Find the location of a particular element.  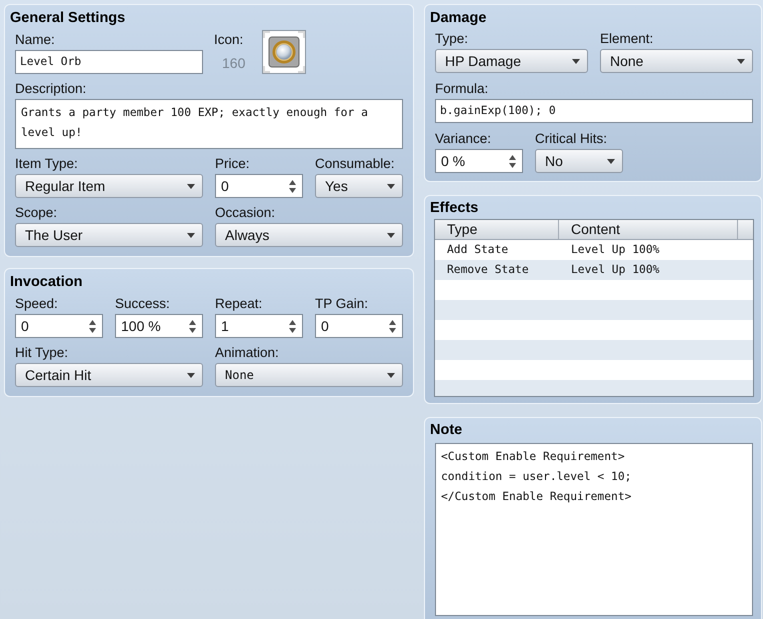

panel-title: Effects is located at coordinates (454, 208).